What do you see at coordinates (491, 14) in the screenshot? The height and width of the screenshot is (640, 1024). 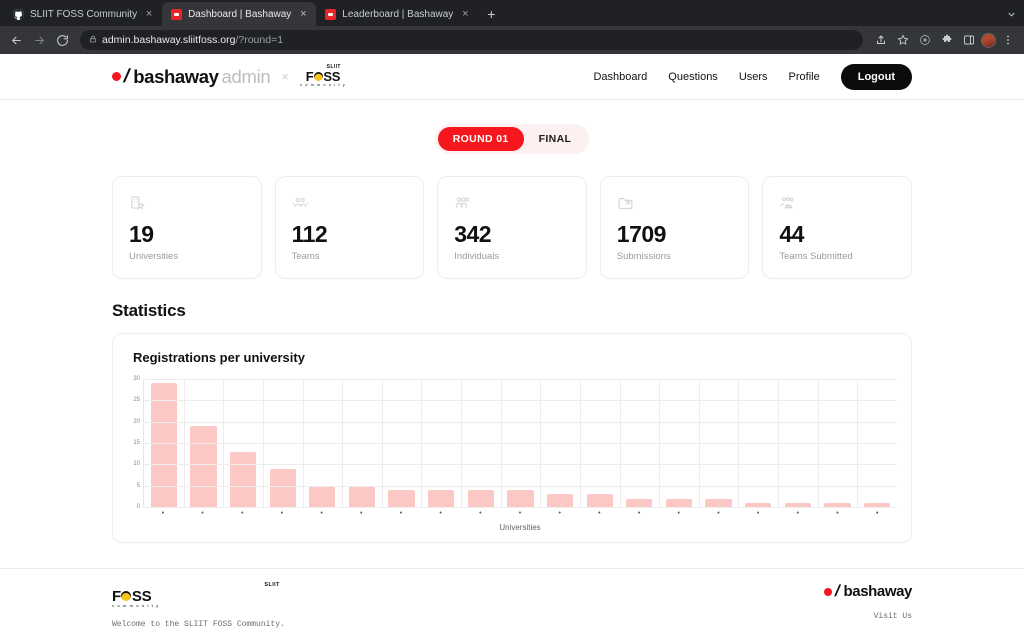 I see `new-tab-button: +` at bounding box center [491, 14].